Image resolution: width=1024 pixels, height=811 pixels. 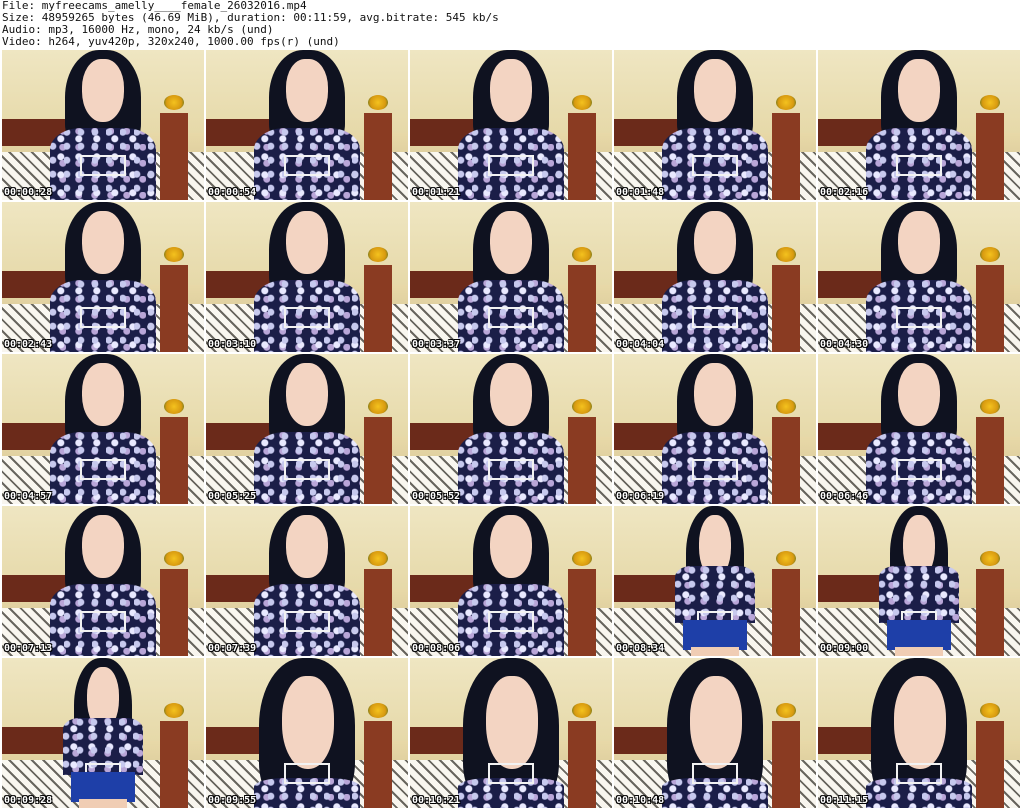 I want to click on video-thumbnail: 00:11:15, so click(x=919, y=733).